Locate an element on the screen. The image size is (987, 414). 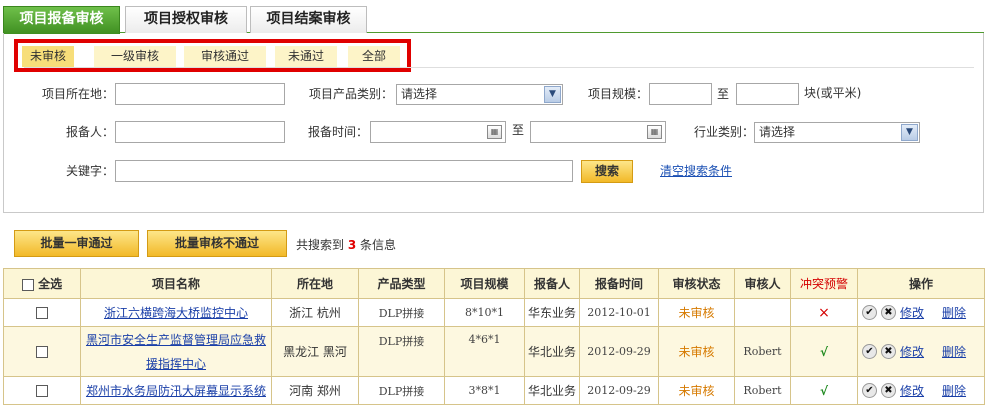
batch-first-pass-button: 批量一审通过 is located at coordinates (76, 243).